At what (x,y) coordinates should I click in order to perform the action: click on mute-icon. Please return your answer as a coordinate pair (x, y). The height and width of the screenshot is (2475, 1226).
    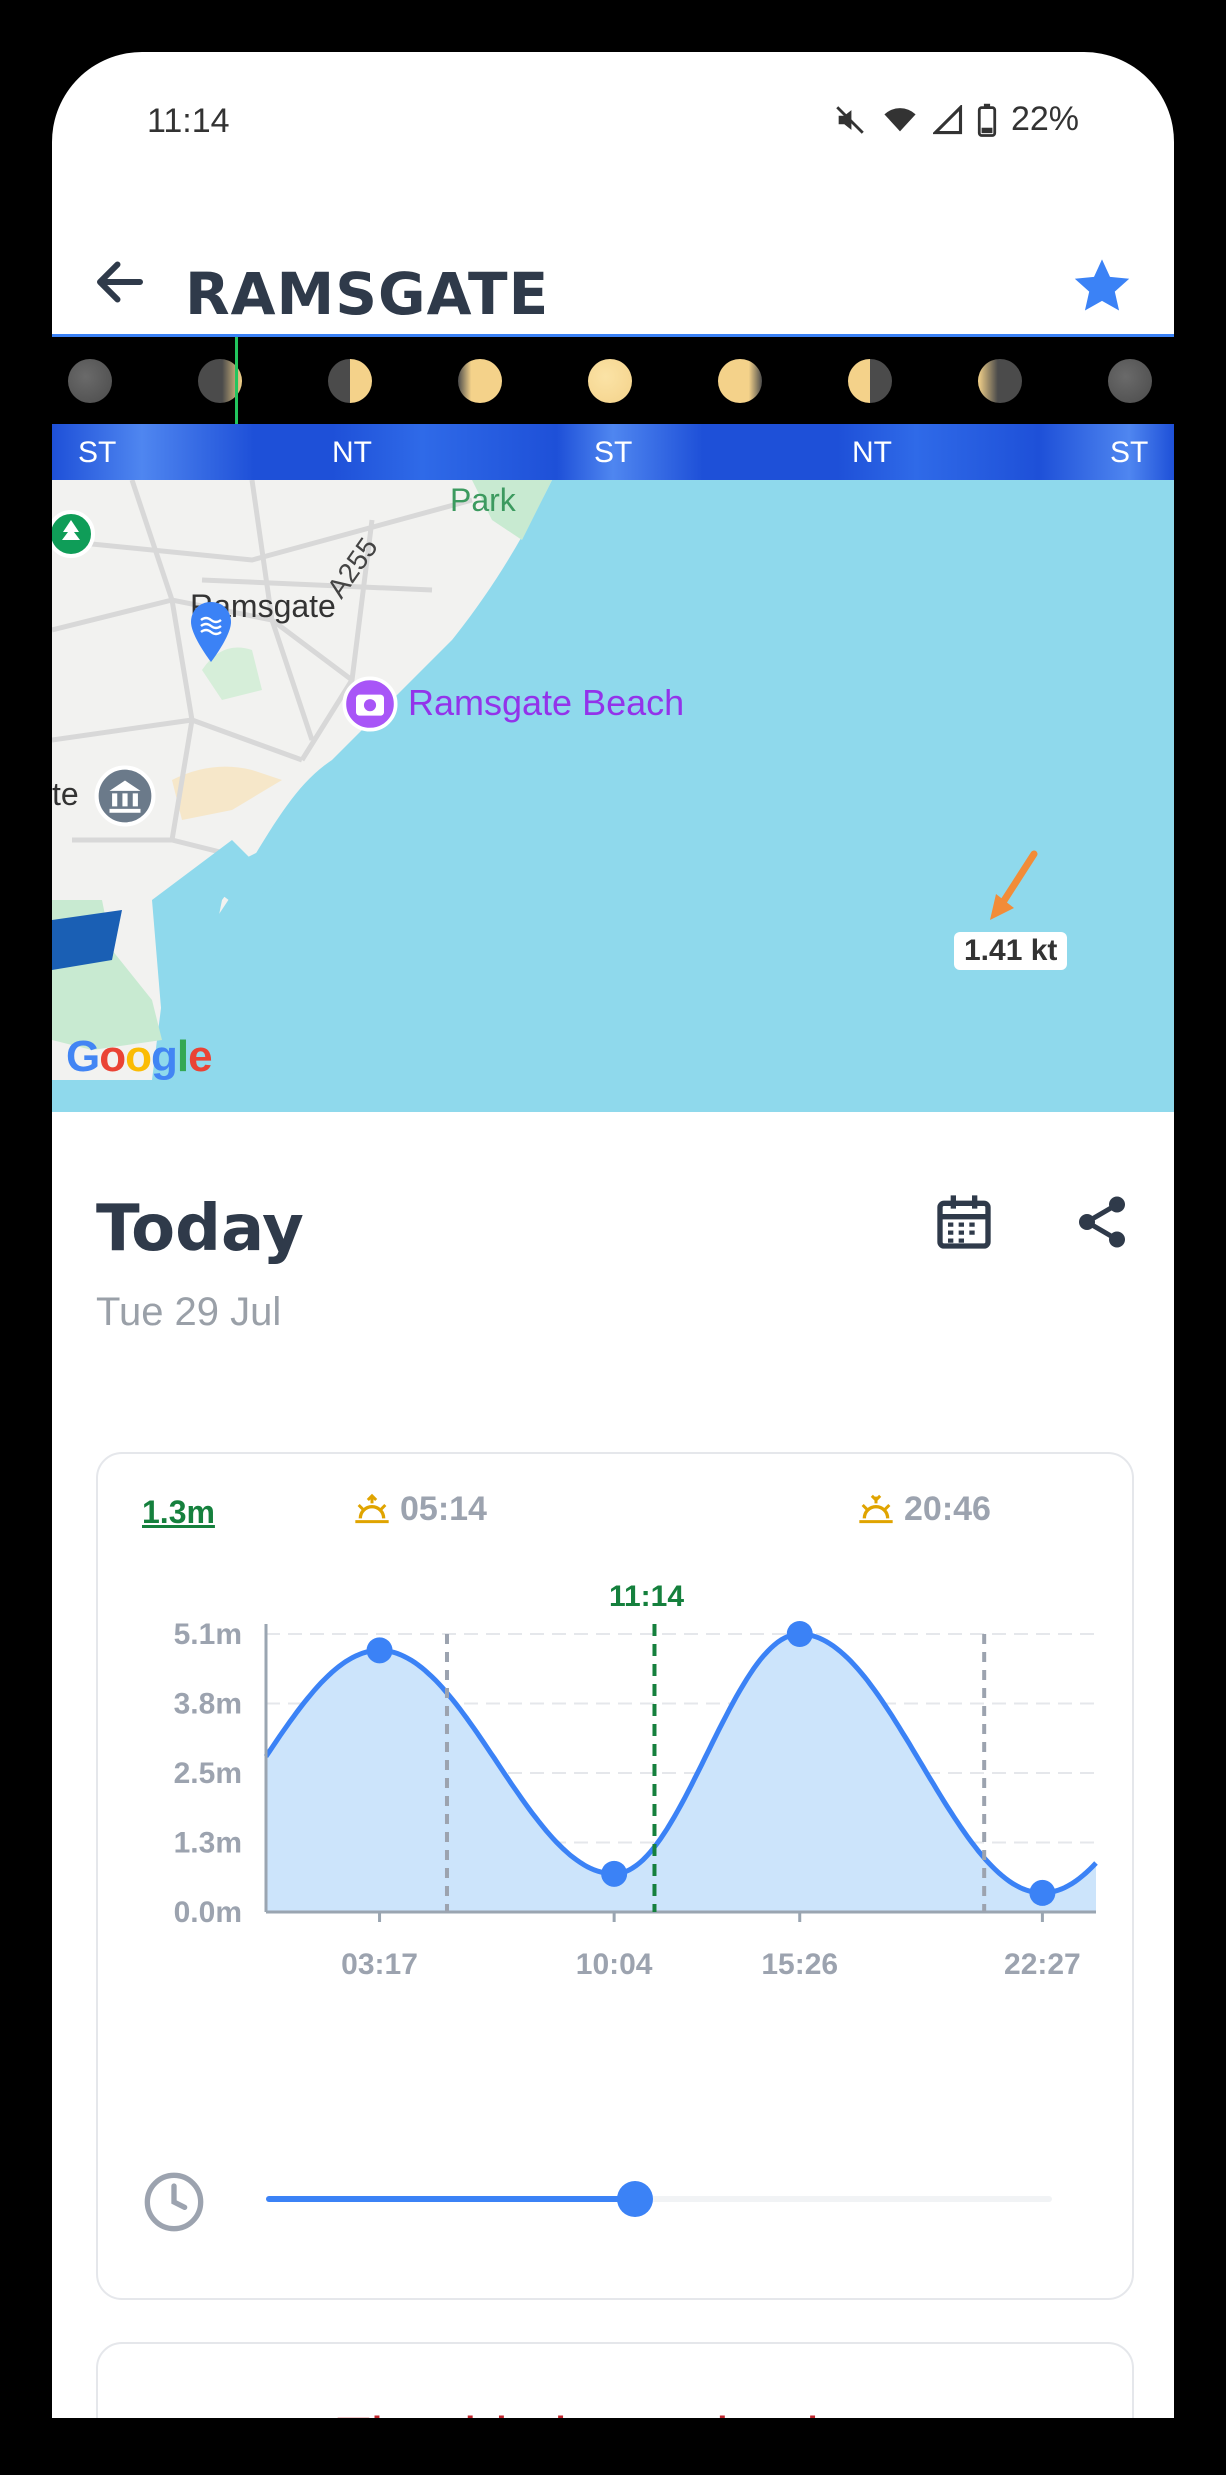
    Looking at the image, I should click on (850, 119).